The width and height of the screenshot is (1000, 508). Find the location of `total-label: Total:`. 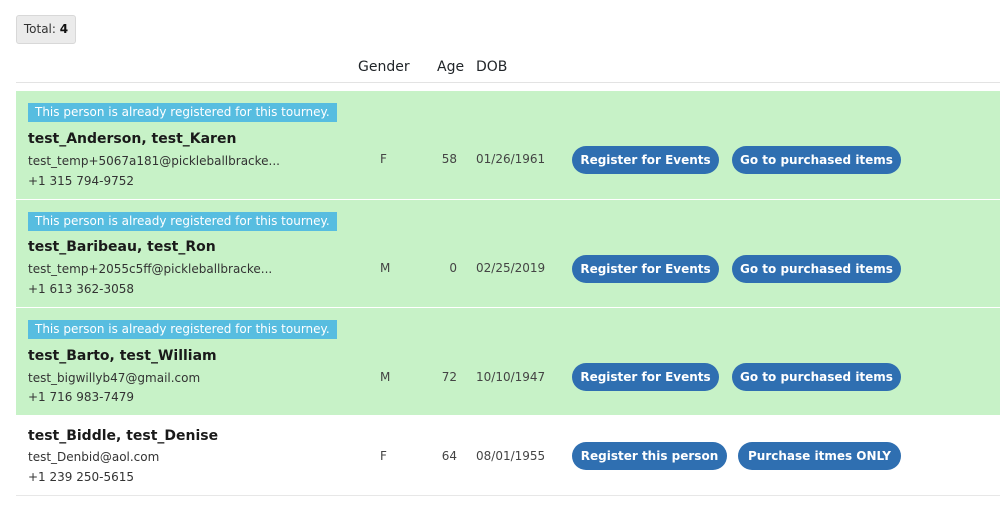

total-label: Total: is located at coordinates (39, 29).